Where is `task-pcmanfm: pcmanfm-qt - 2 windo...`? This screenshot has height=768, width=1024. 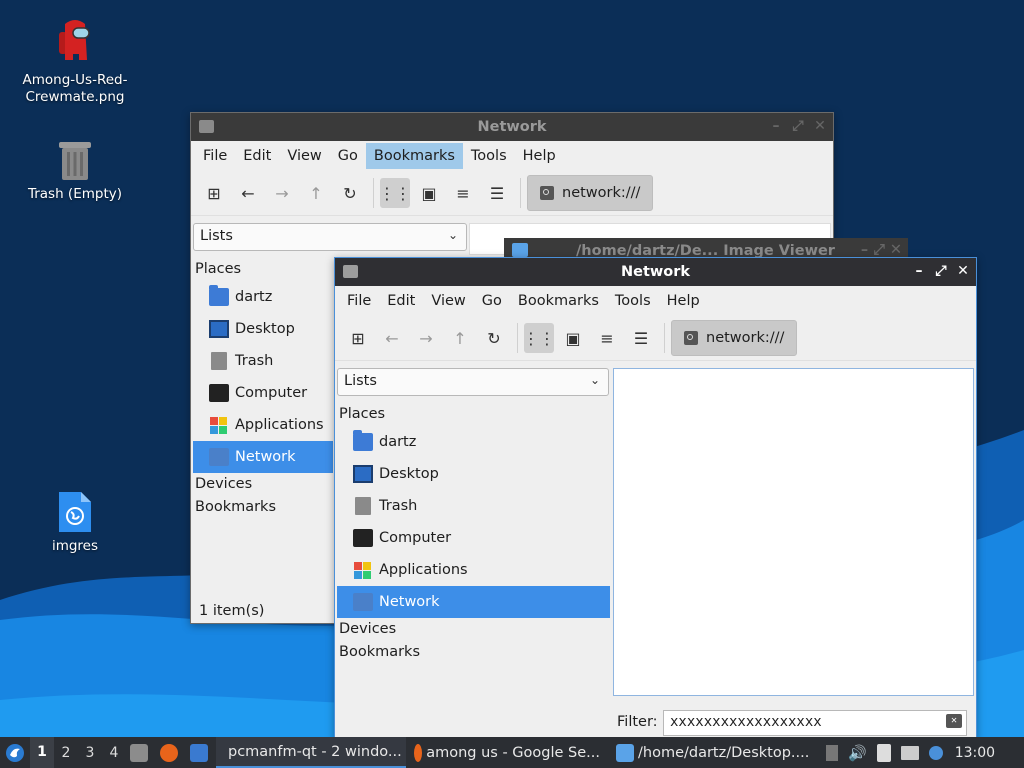 task-pcmanfm: pcmanfm-qt - 2 windo... is located at coordinates (311, 752).